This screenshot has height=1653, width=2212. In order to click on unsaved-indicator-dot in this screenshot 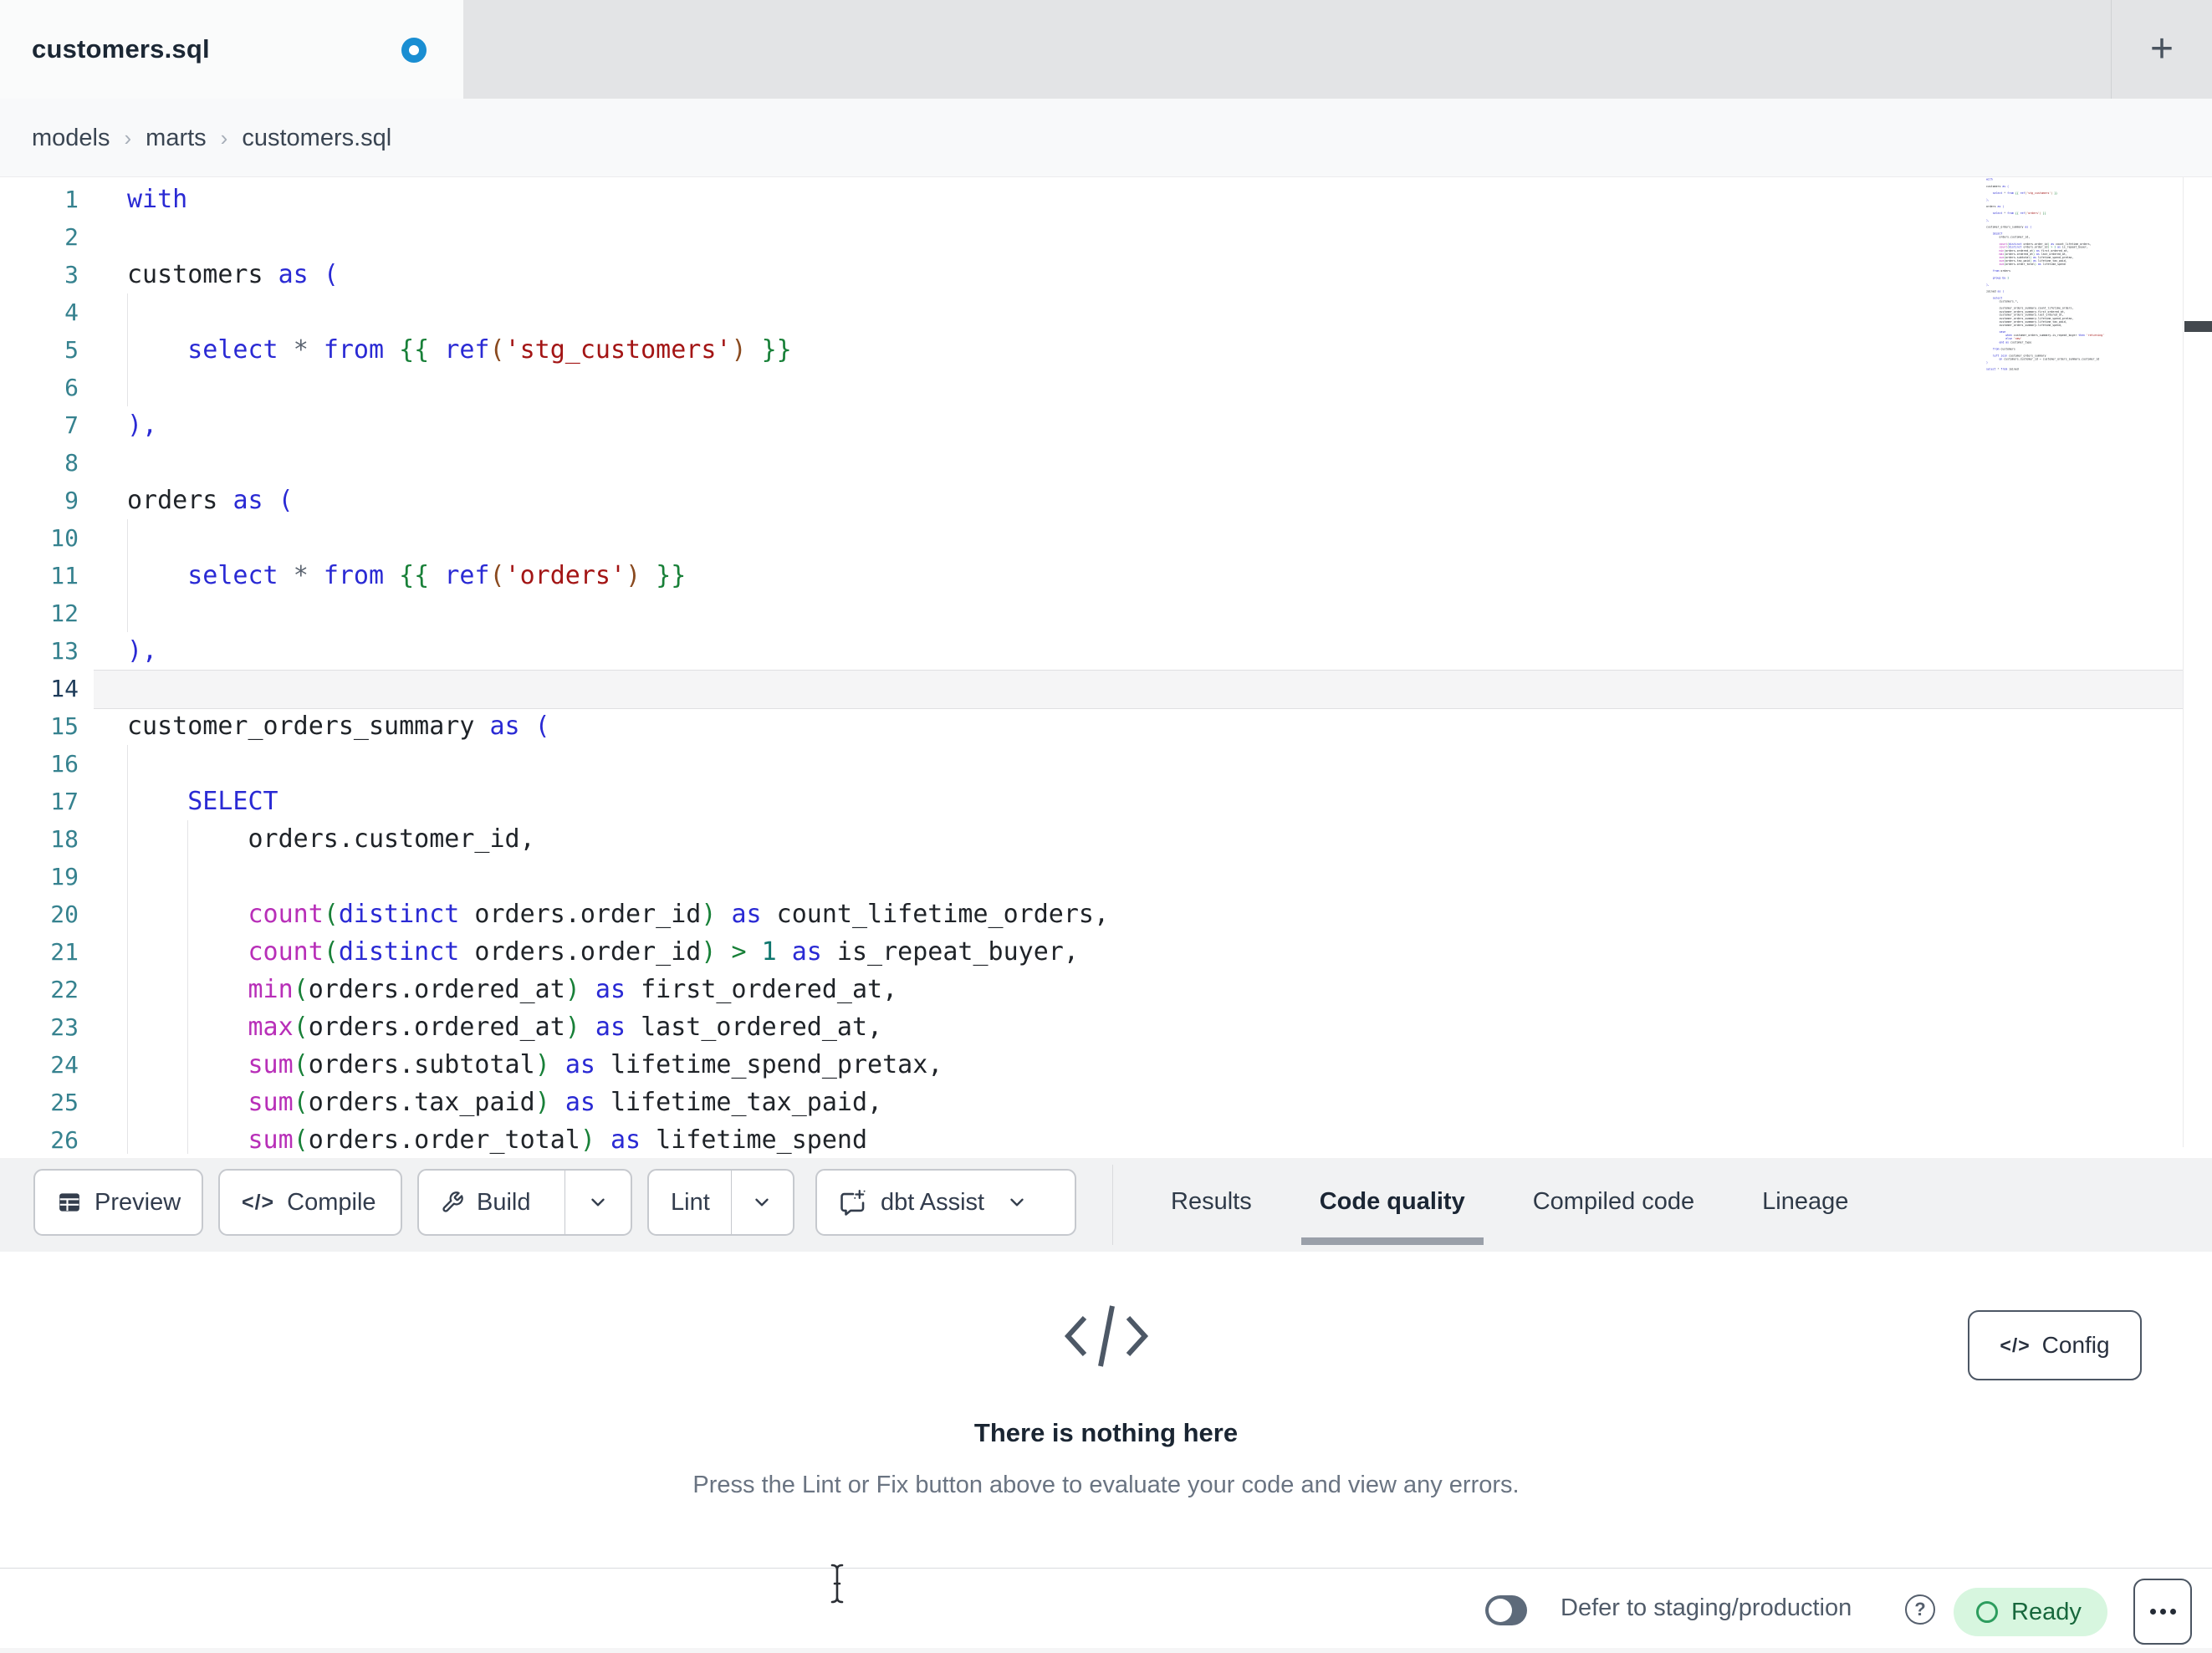, I will do `click(414, 50)`.